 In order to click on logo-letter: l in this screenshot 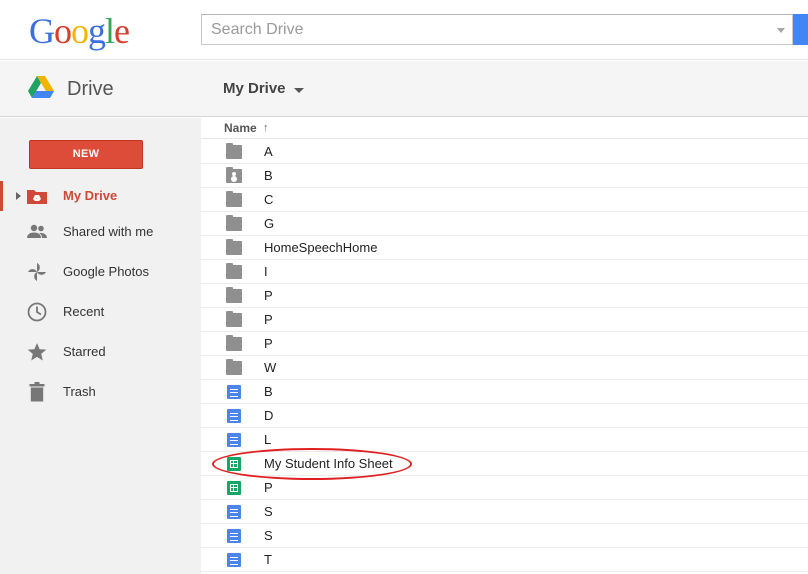, I will do `click(110, 31)`.